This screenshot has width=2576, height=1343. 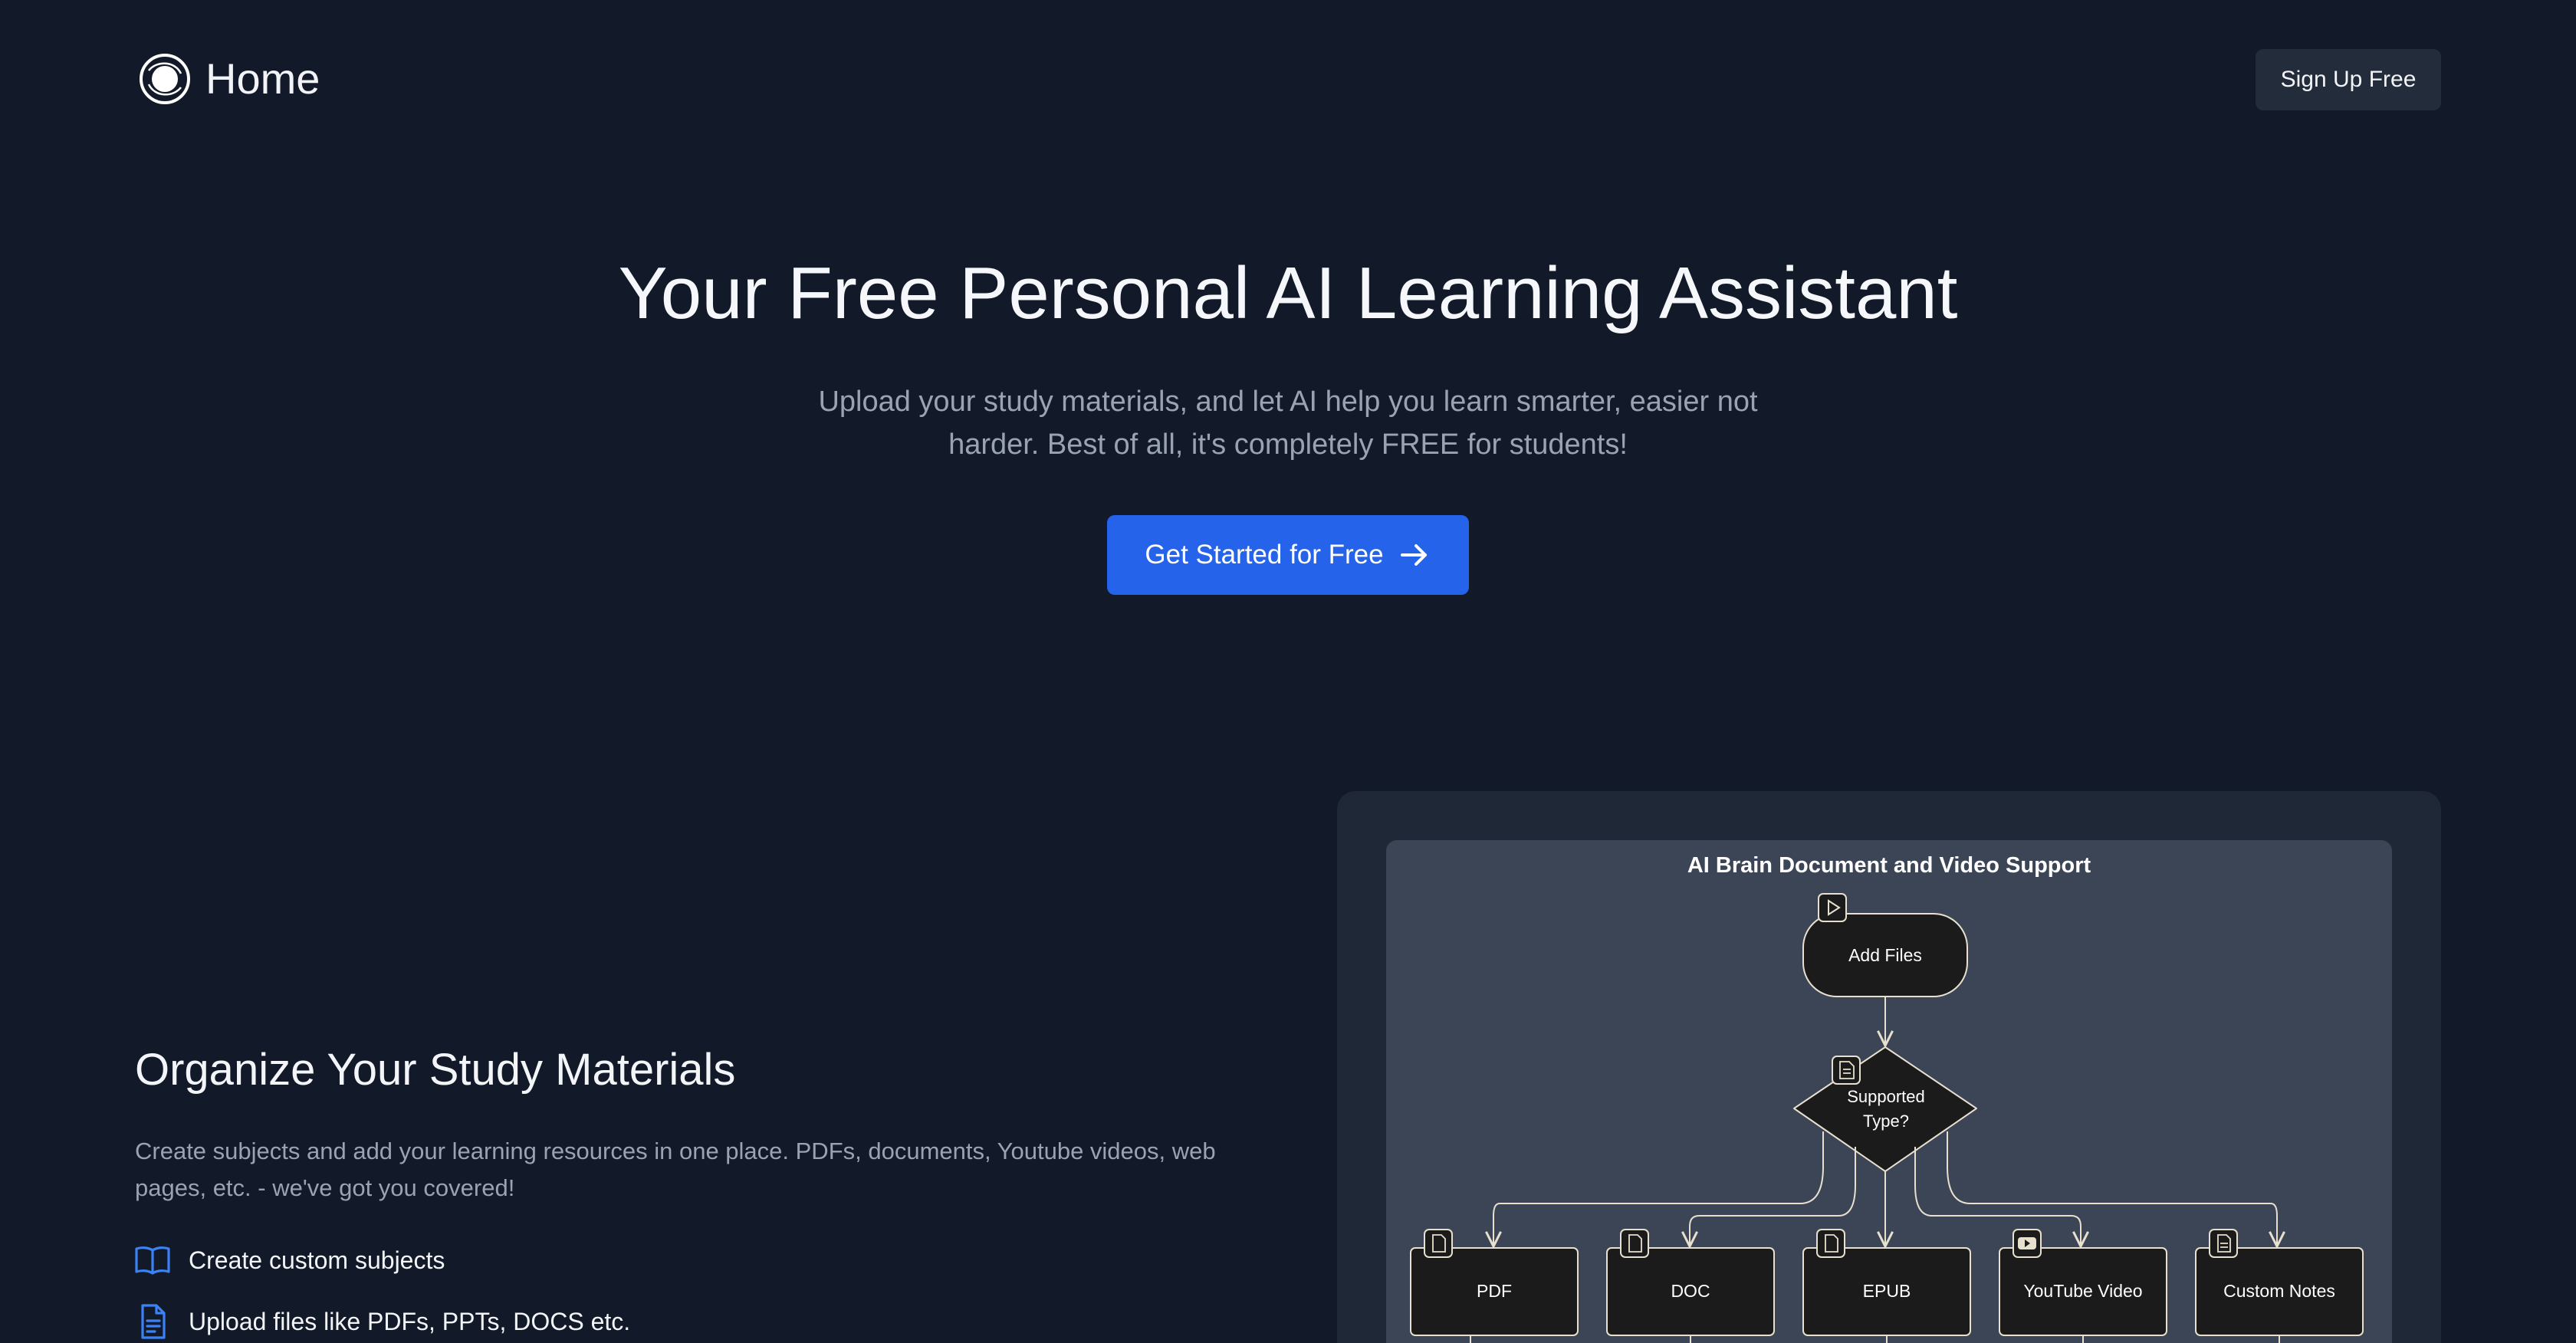 What do you see at coordinates (2349, 79) in the screenshot?
I see `sign-up-free-button: Sign Up Free` at bounding box center [2349, 79].